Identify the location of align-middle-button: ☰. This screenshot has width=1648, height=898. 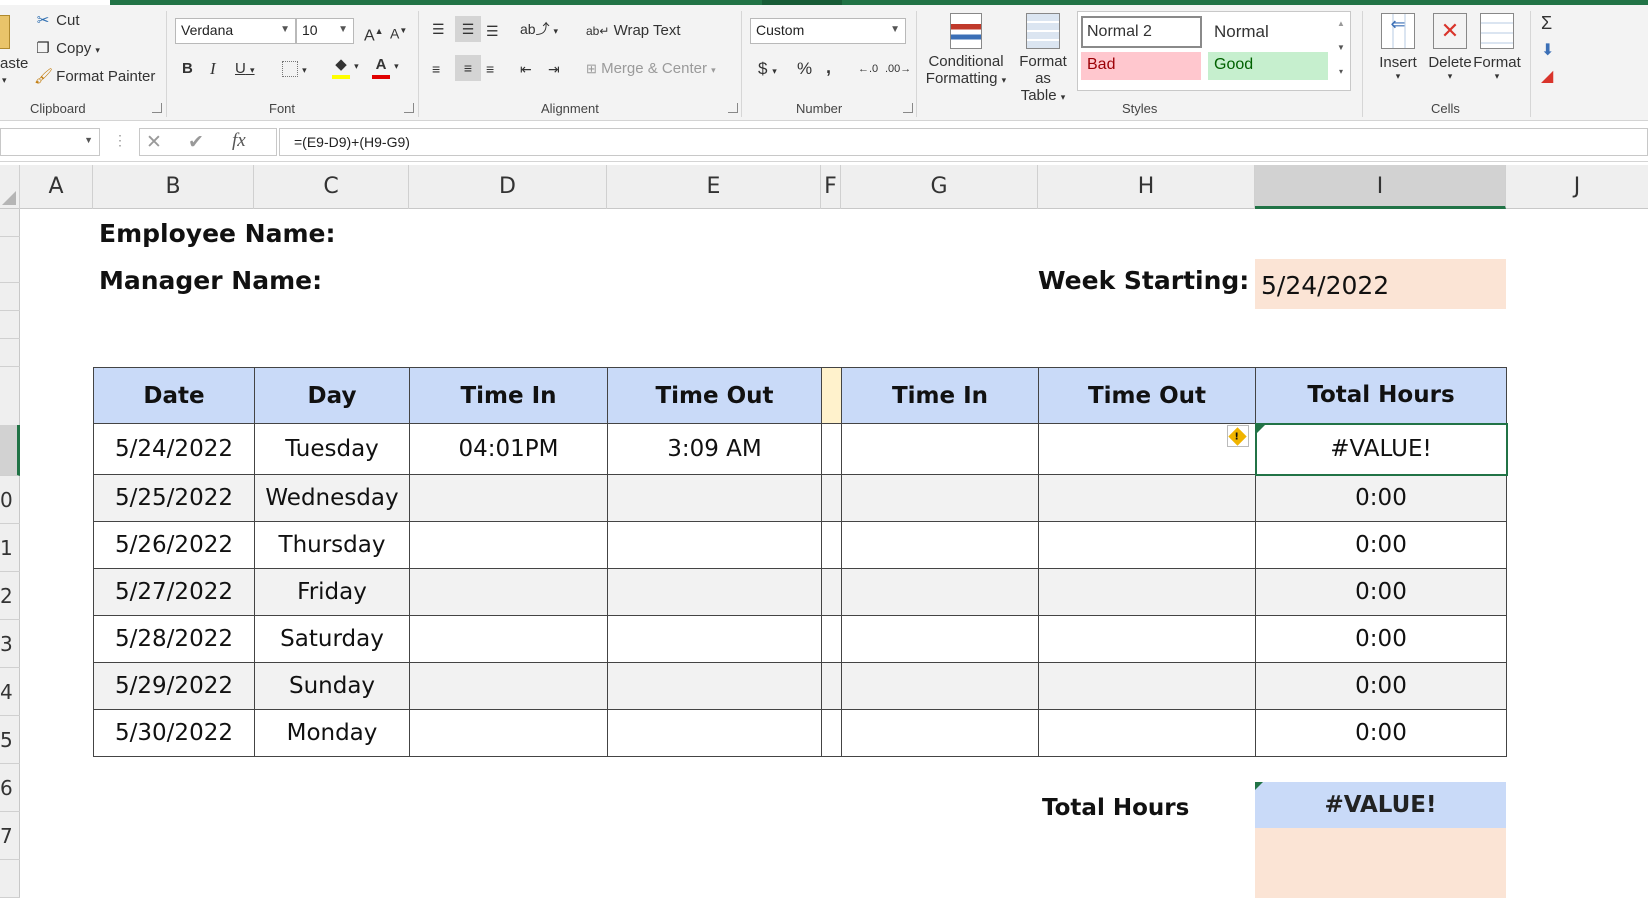
(468, 29).